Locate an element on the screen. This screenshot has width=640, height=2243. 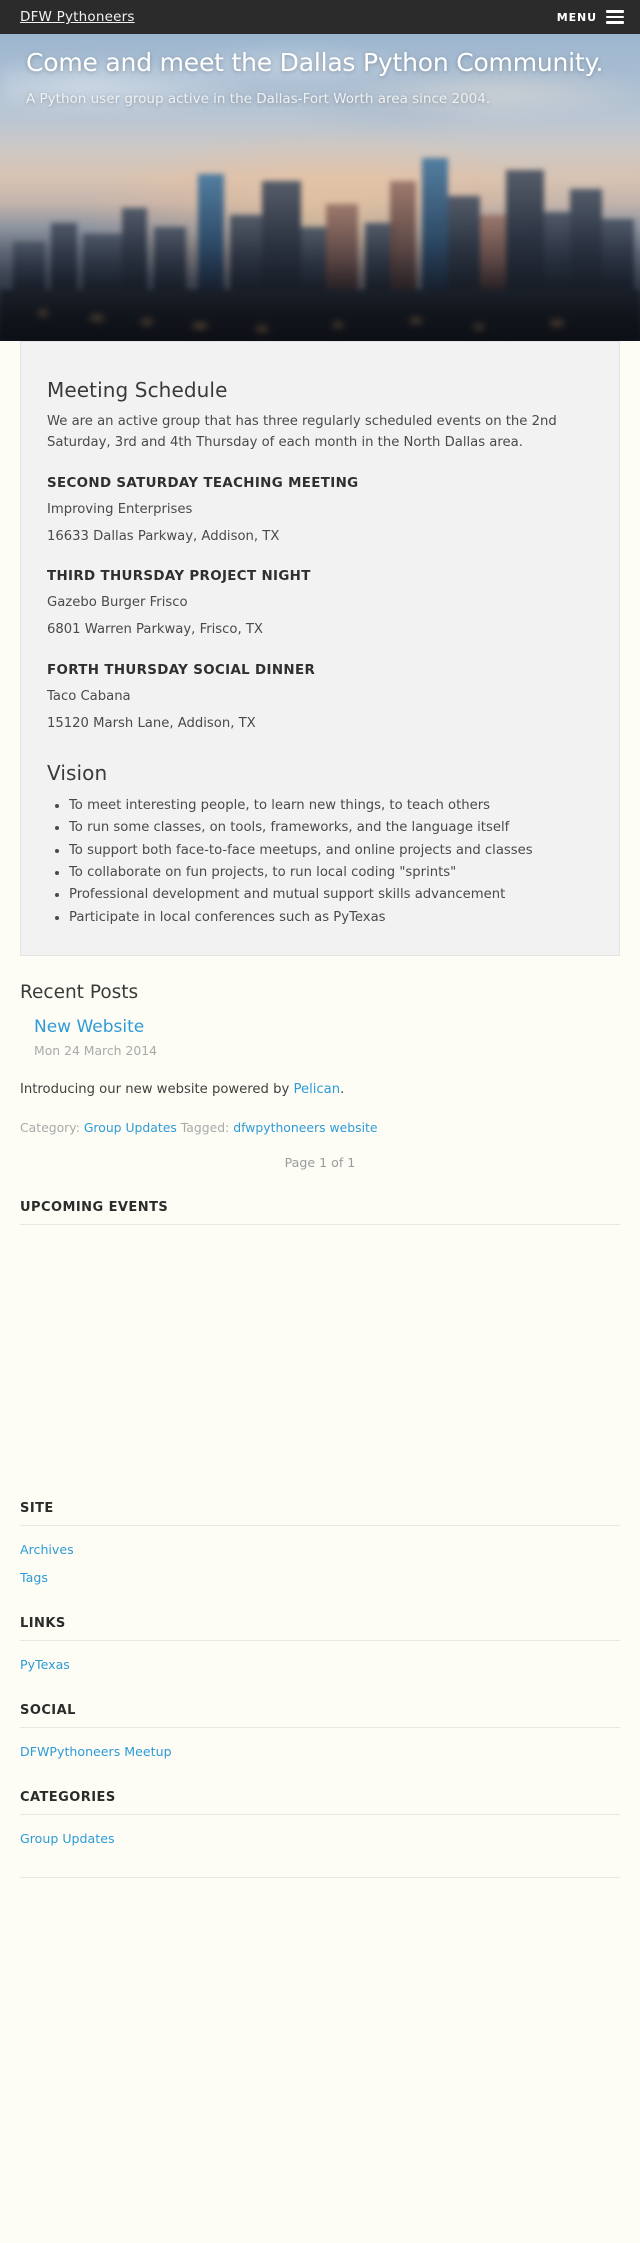
pelican-link: Pelican is located at coordinates (316, 1089).